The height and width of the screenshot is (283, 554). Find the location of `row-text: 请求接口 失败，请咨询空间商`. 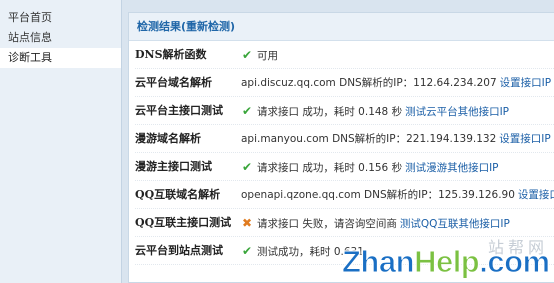

row-text: 请求接口 失败，请咨询空间商 is located at coordinates (327, 224).